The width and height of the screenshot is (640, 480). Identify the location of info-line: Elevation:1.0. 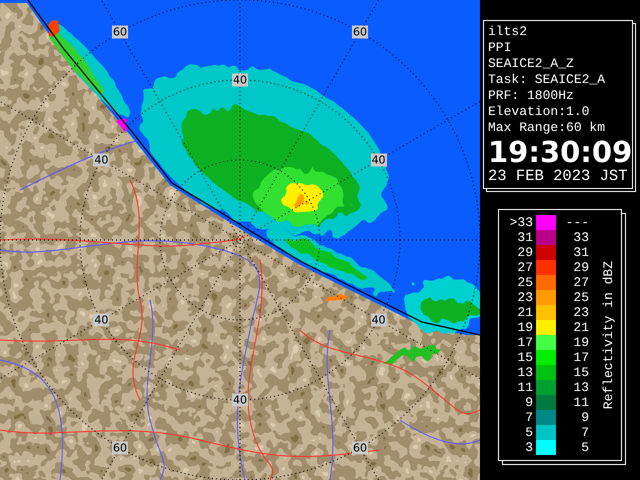
(539, 112).